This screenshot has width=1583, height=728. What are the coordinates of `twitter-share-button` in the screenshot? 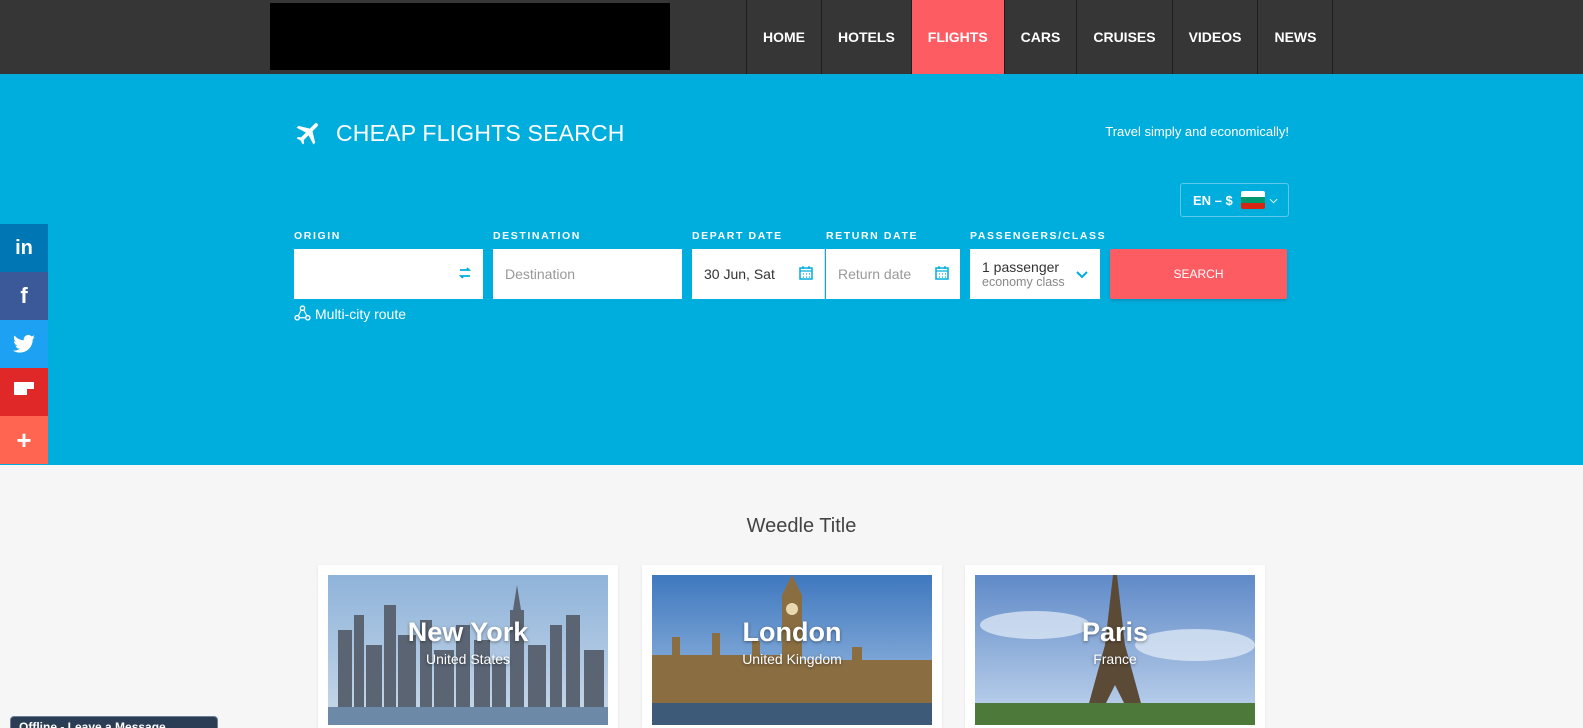 It's located at (24, 344).